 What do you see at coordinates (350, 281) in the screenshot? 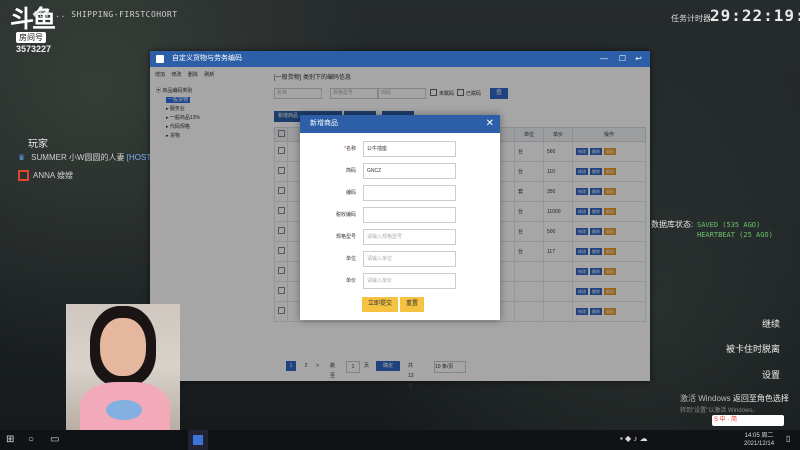
I see `field-label: 单价` at bounding box center [350, 281].